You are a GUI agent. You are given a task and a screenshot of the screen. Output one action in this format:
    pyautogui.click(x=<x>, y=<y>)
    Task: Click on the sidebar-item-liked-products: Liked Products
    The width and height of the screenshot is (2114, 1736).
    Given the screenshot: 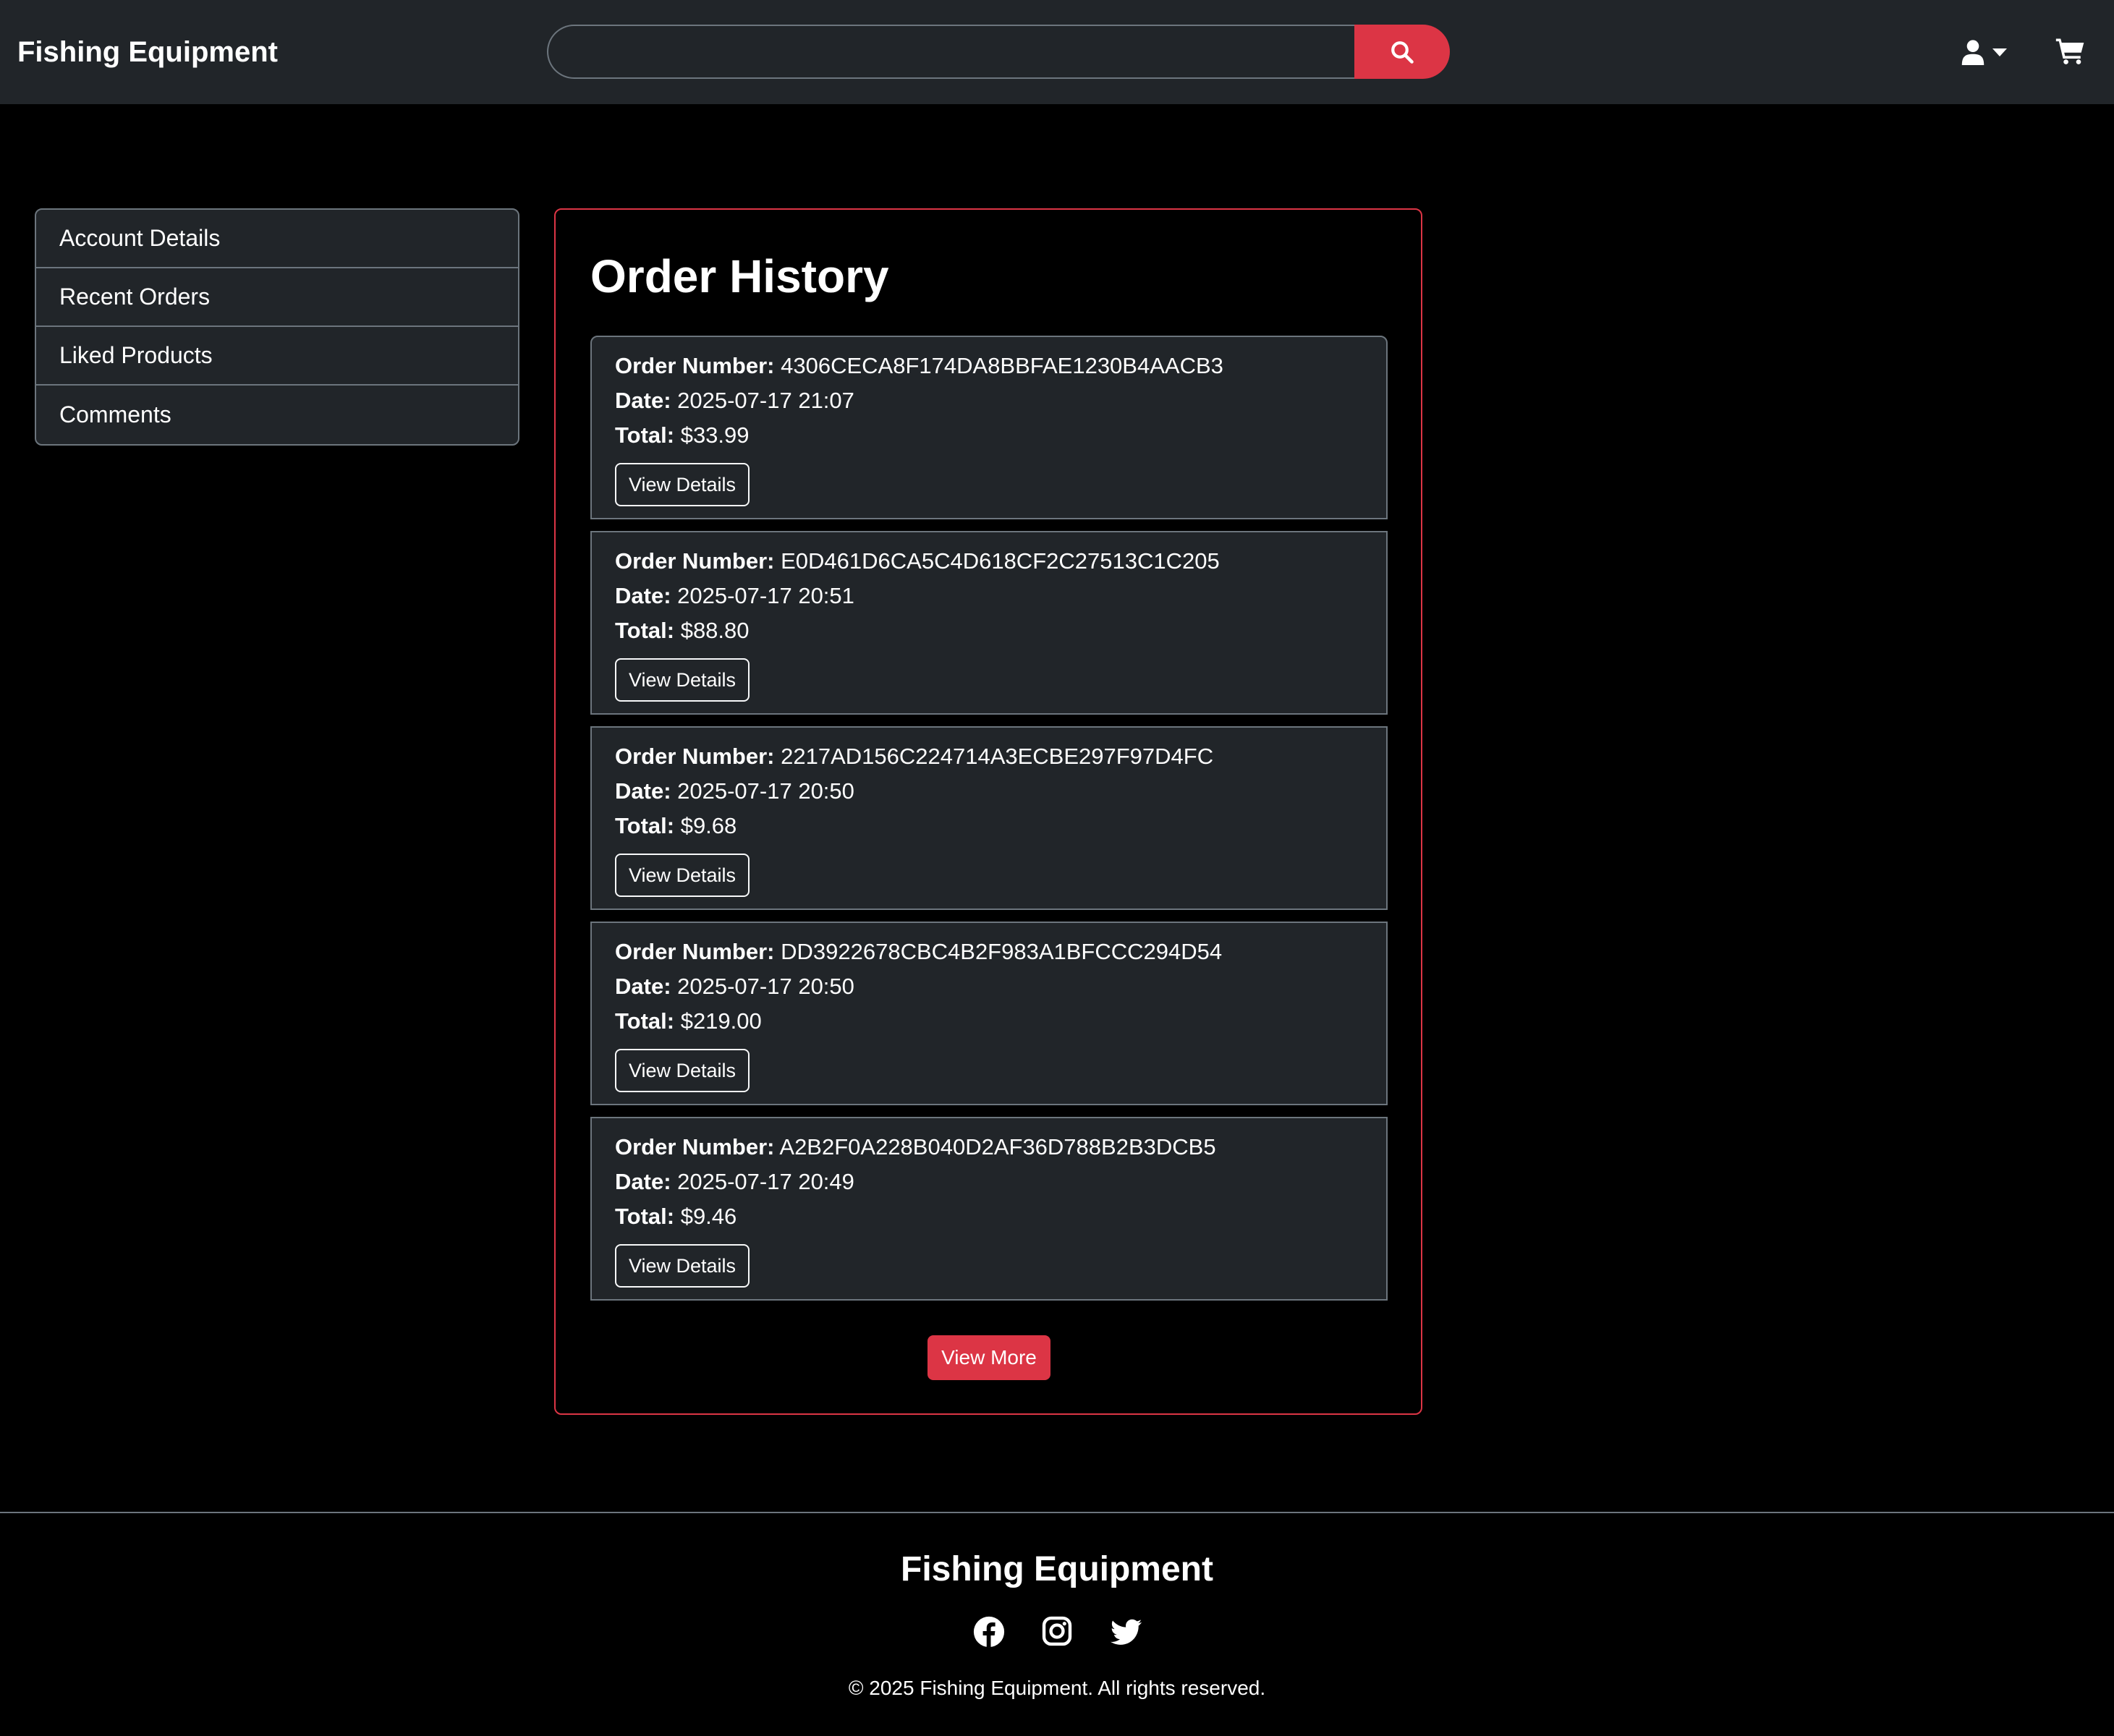 What is the action you would take?
    pyautogui.click(x=277, y=356)
    